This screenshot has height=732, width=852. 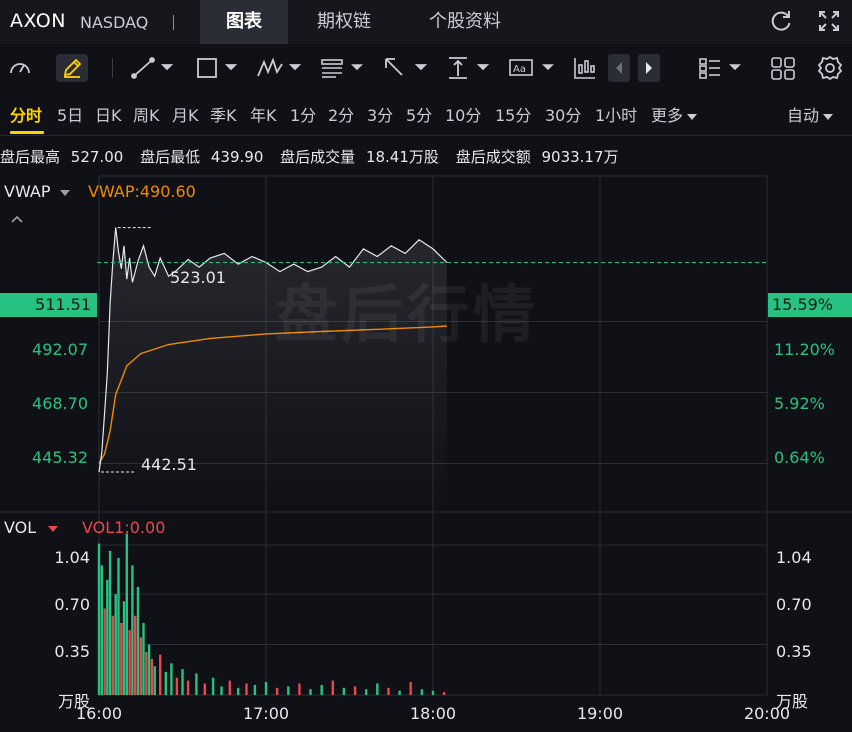 What do you see at coordinates (70, 114) in the screenshot?
I see `period-5d: 5日` at bounding box center [70, 114].